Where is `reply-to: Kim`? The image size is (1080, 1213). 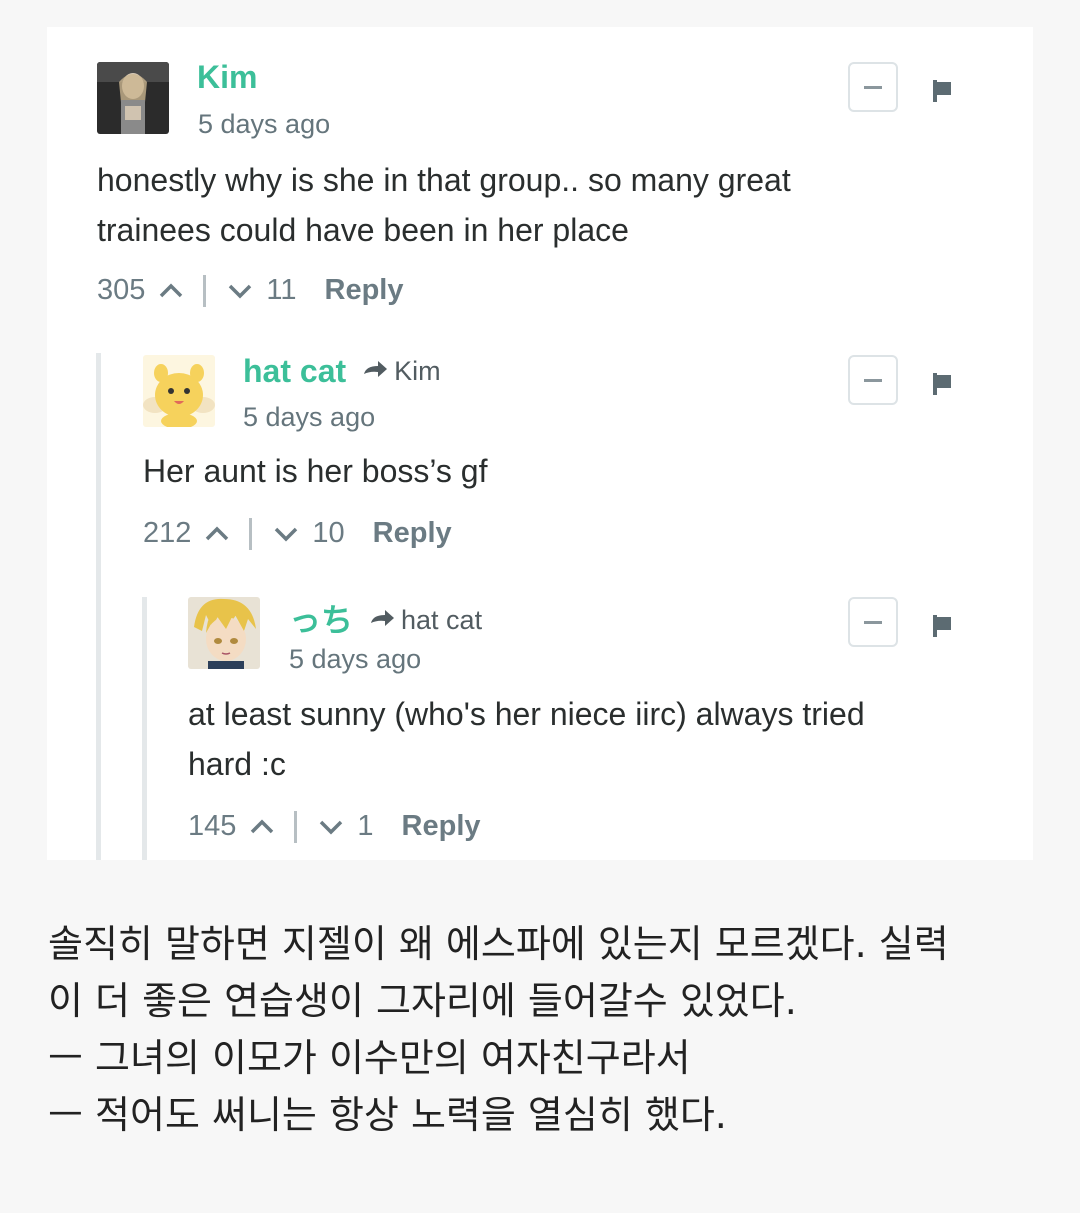
reply-to: Kim is located at coordinates (397, 371).